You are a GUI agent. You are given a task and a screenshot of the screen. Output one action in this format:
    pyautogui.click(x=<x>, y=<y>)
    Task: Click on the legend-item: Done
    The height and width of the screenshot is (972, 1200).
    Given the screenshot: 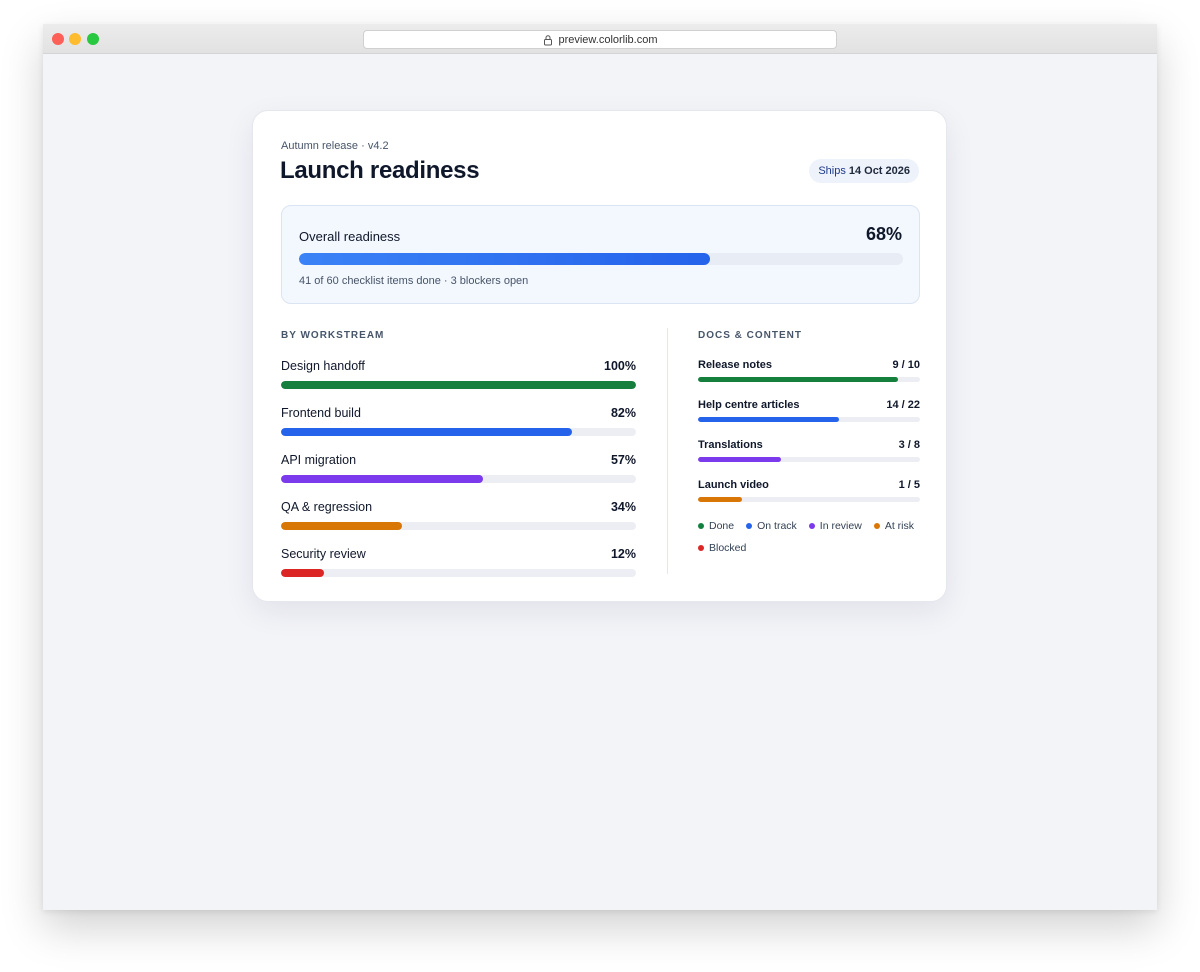 What is the action you would take?
    pyautogui.click(x=716, y=526)
    